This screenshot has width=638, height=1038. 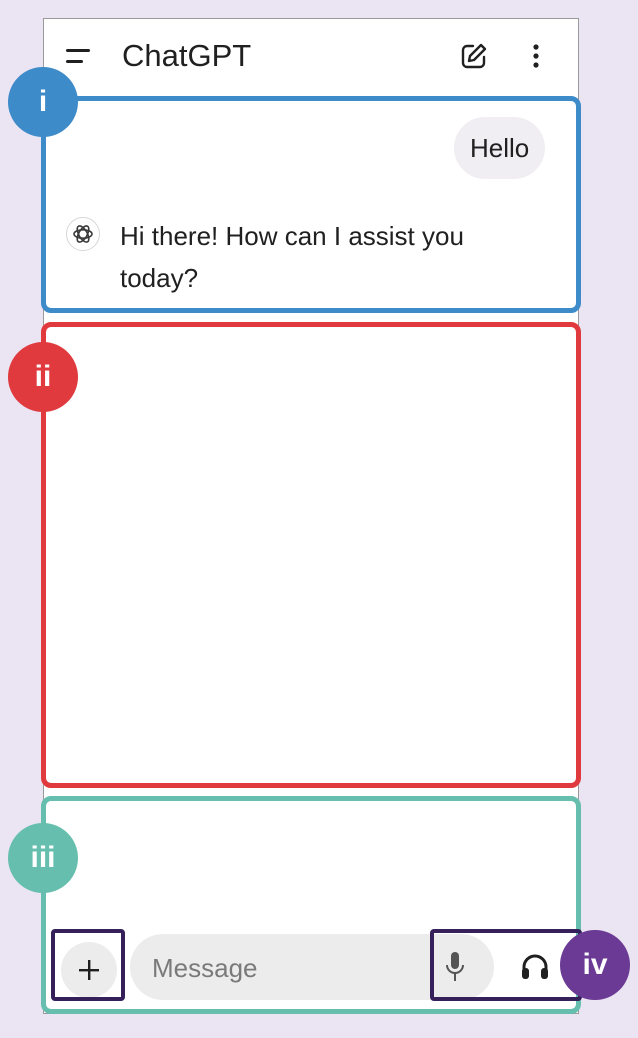 I want to click on annotation-badge-iii: iii, so click(x=43, y=858).